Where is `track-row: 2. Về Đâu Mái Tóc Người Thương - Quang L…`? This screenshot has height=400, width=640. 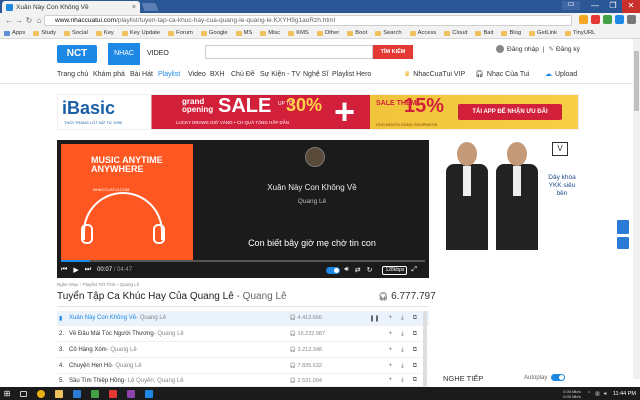
track-row: 2. Về Đâu Mái Tóc Người Thương - Quang L… is located at coordinates (243, 334).